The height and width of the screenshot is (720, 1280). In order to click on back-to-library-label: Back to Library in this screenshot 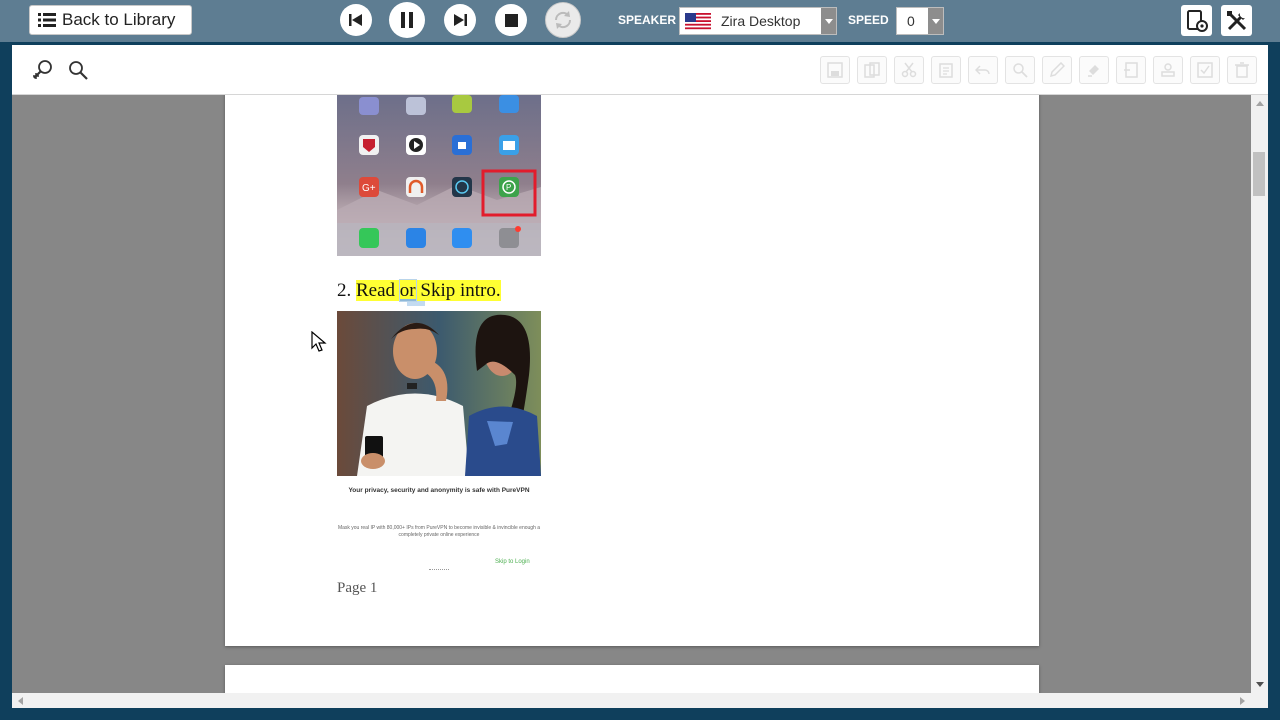, I will do `click(119, 19)`.